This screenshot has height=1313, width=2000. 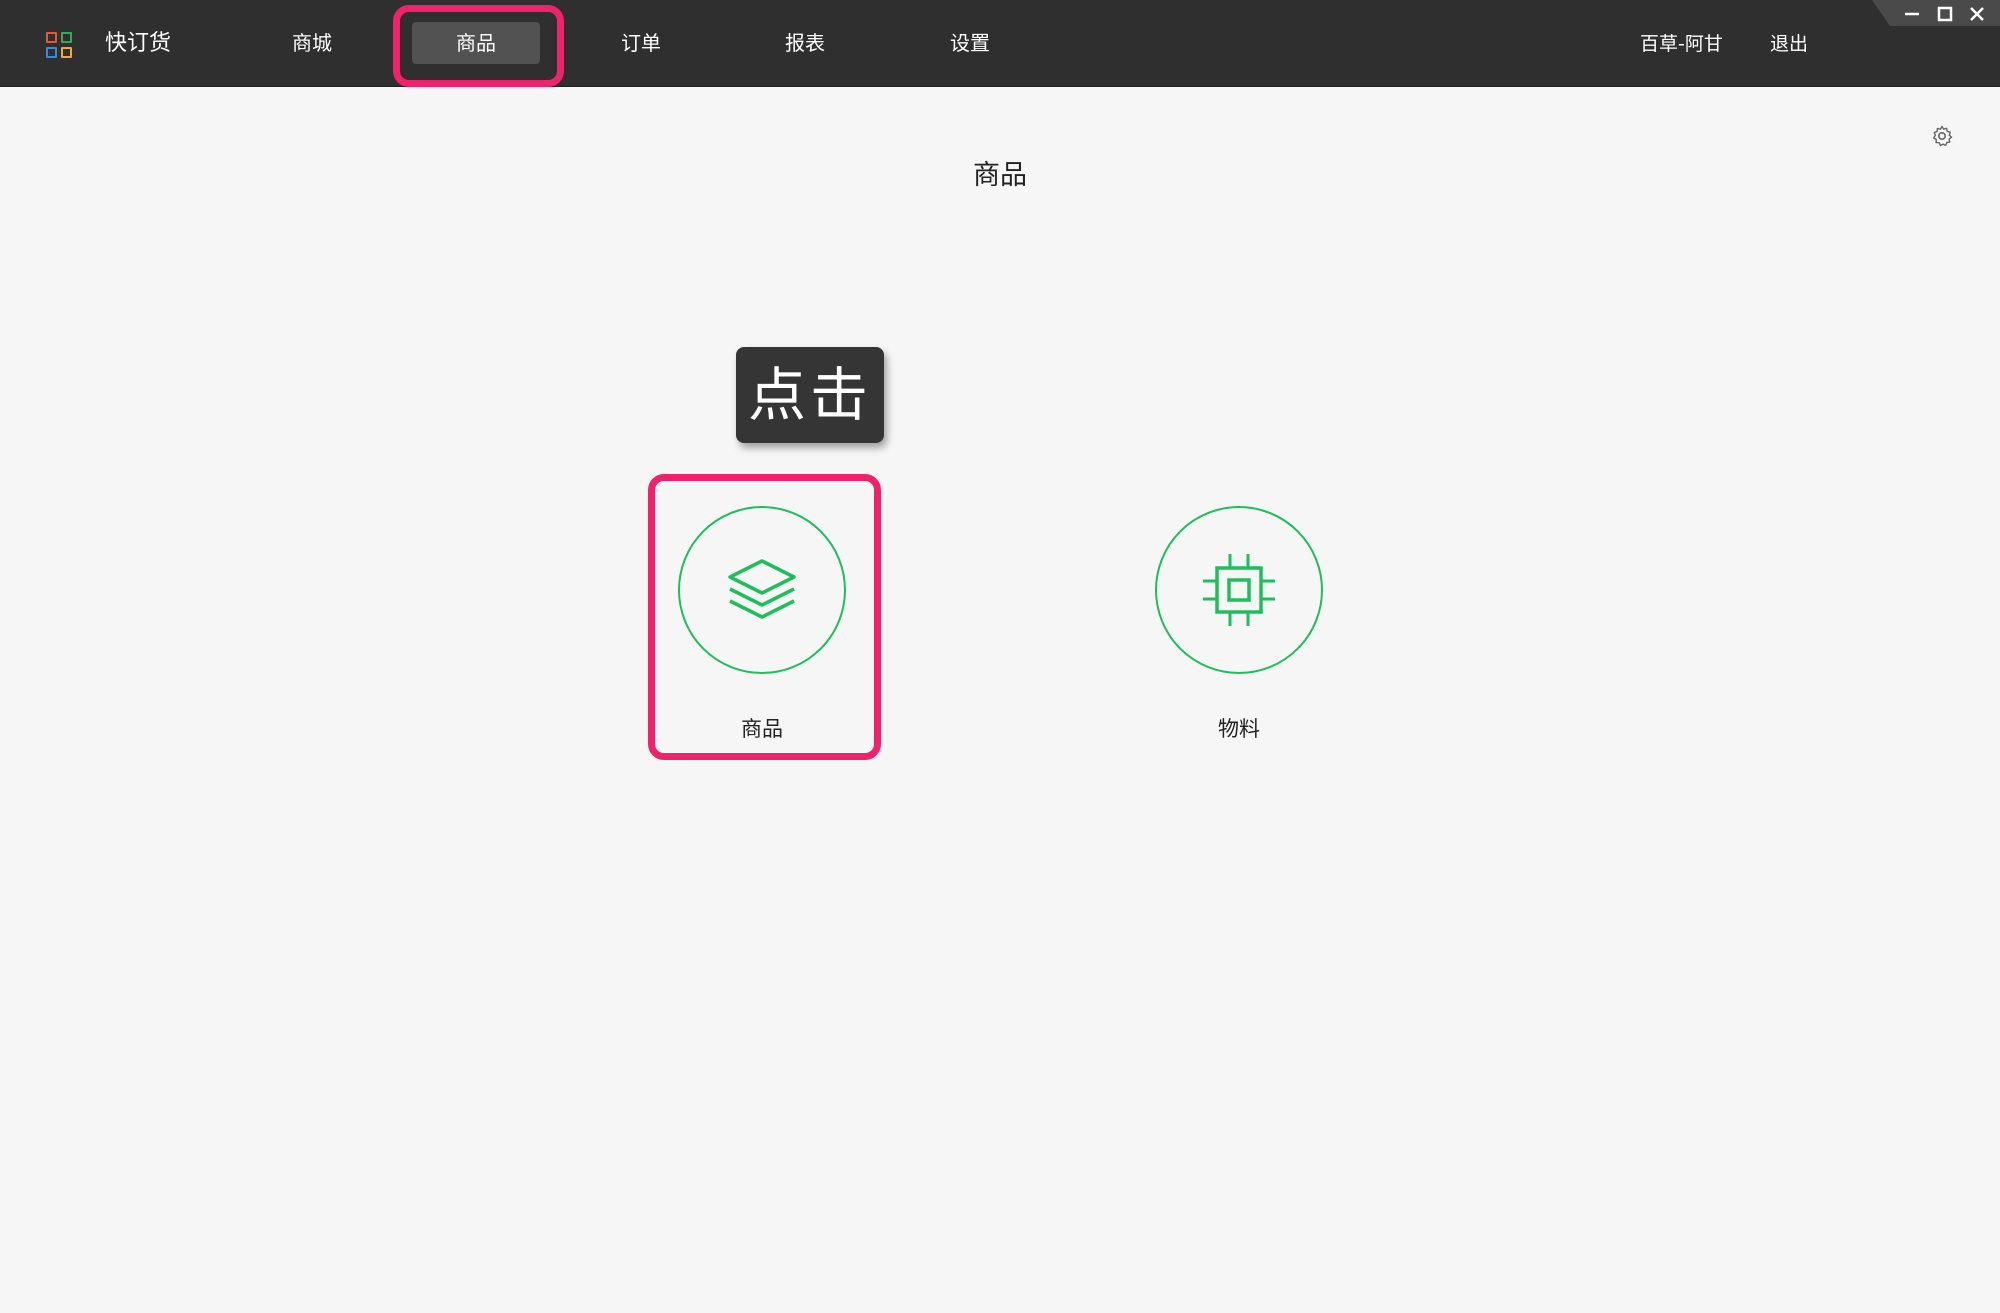 I want to click on tile-products-label: 商品, so click(x=762, y=729).